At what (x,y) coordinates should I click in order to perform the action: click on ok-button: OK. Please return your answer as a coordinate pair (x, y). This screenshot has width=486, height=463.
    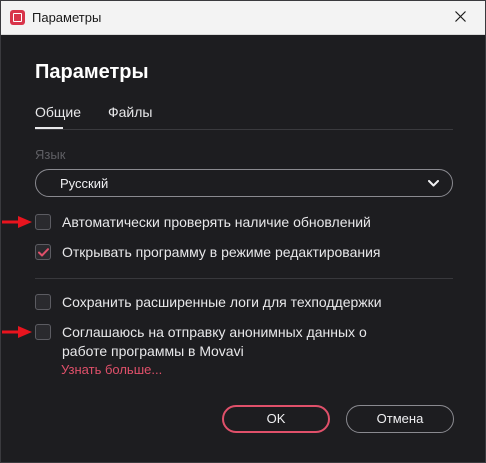
    Looking at the image, I should click on (276, 419).